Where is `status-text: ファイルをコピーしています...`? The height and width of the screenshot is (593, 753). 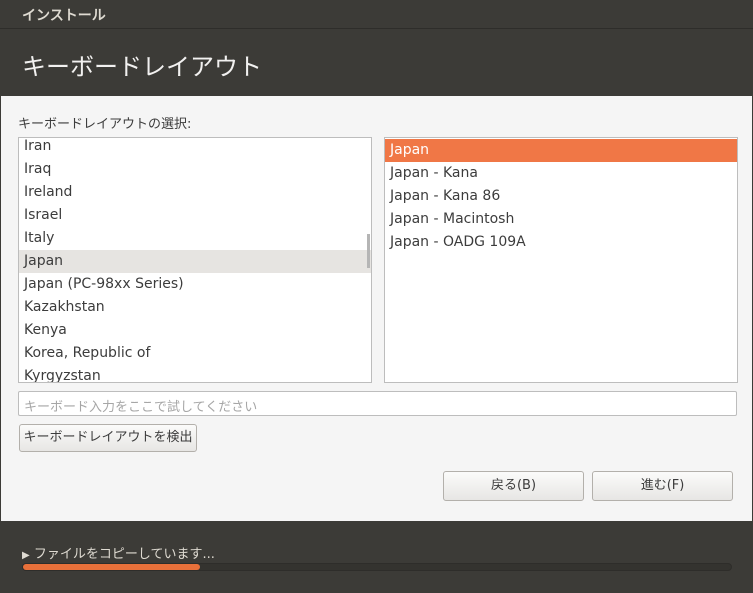 status-text: ファイルをコピーしています... is located at coordinates (124, 554).